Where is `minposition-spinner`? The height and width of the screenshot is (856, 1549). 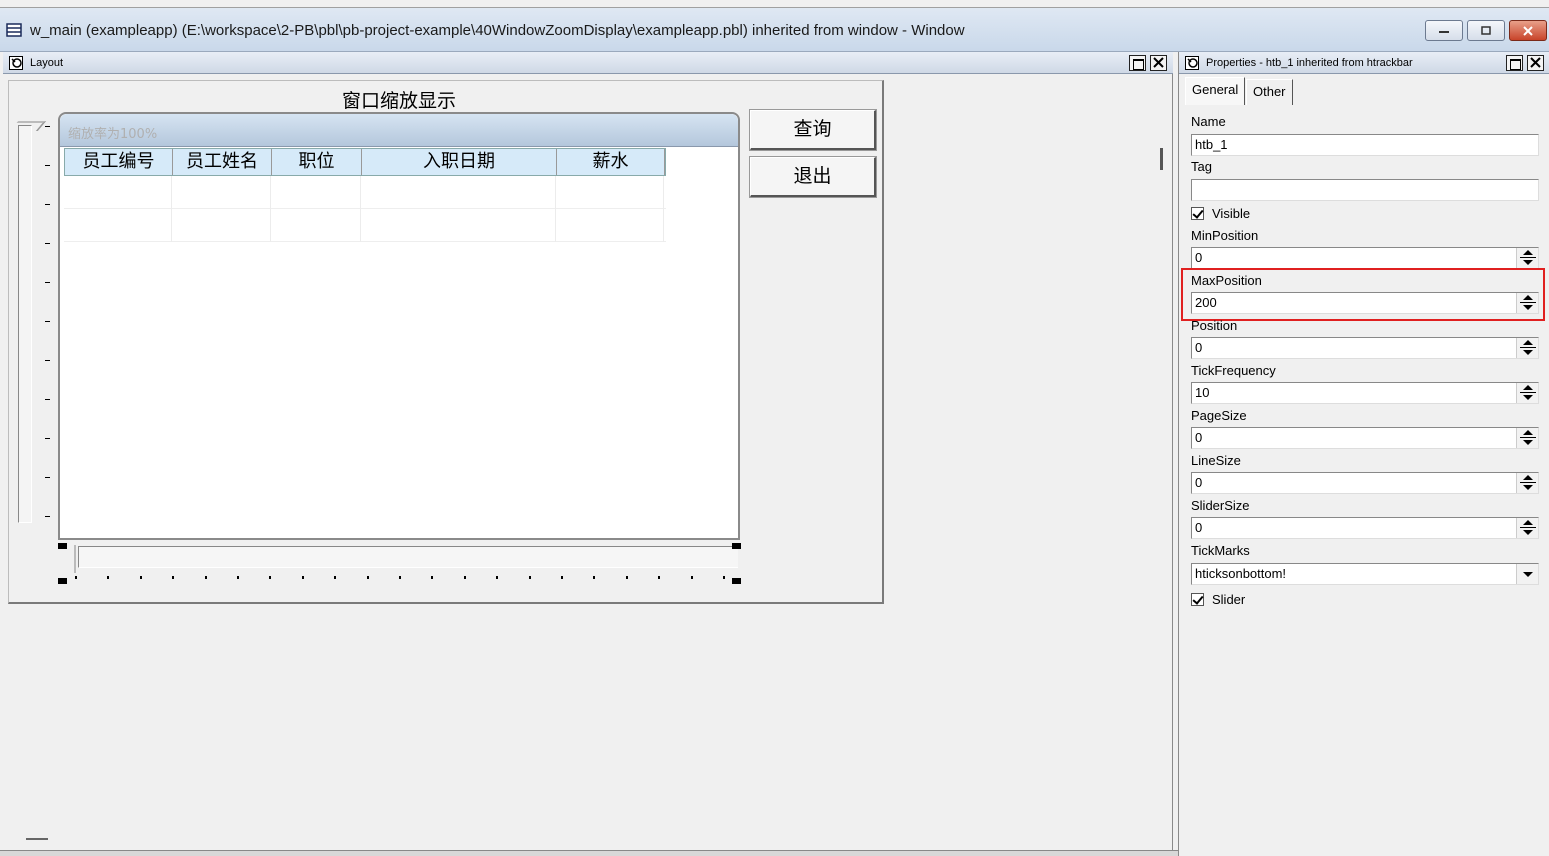
minposition-spinner is located at coordinates (1527, 258).